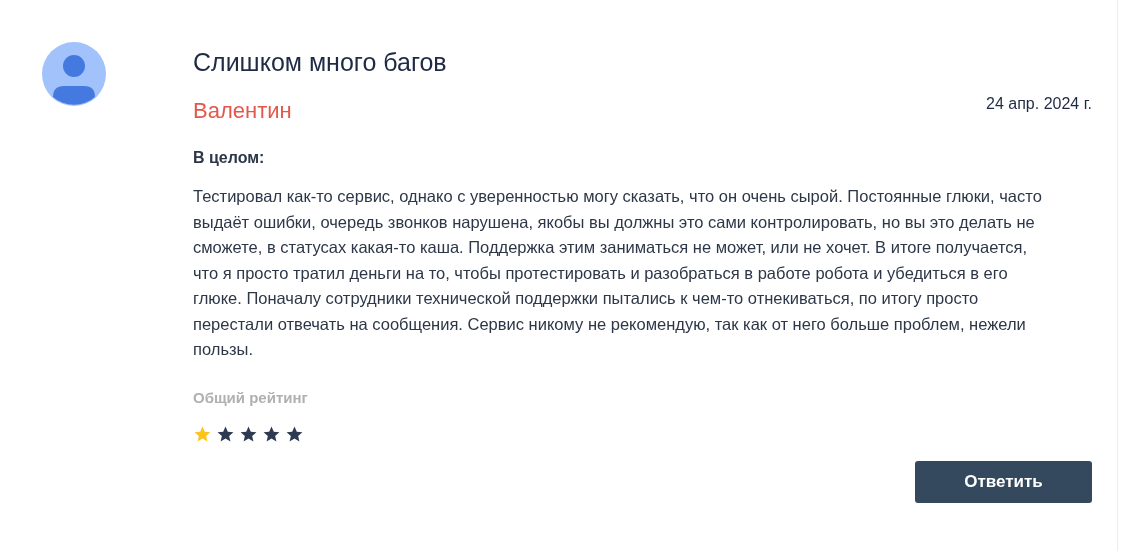  Describe the element at coordinates (251, 397) in the screenshot. I see `rating-label: Общий рейтинг` at that location.